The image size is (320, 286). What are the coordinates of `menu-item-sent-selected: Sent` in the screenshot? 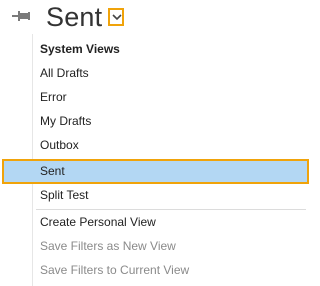 It's located at (155, 171).